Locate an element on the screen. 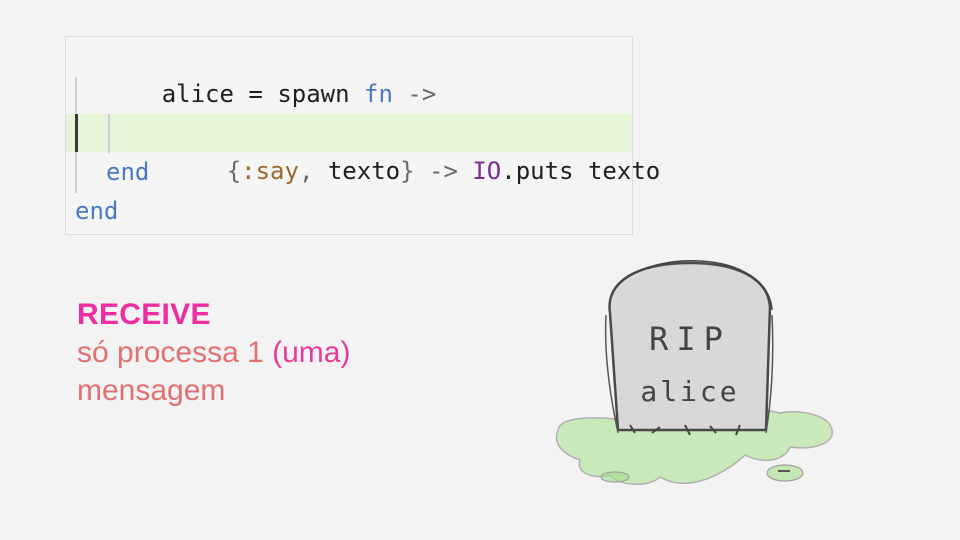 This screenshot has height=540, width=960. slide-text-line-2: só processa 1 (uma) is located at coordinates (213, 353).